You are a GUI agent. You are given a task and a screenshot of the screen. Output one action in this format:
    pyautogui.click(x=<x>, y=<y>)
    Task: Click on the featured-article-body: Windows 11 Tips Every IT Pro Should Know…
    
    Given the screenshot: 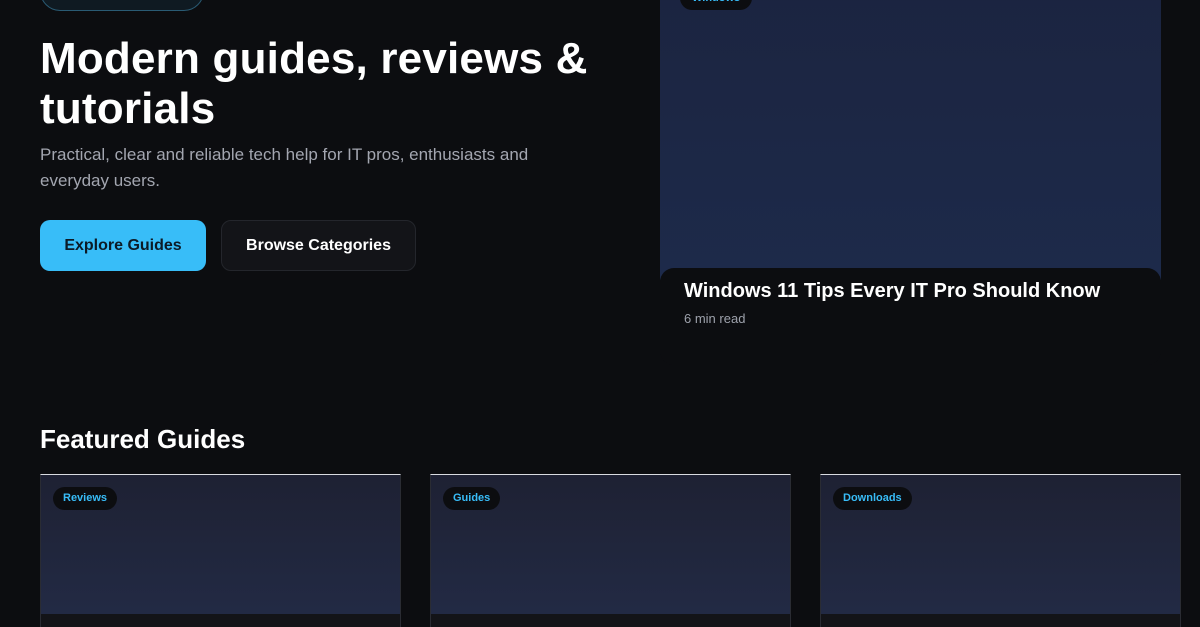 What is the action you would take?
    pyautogui.click(x=910, y=316)
    